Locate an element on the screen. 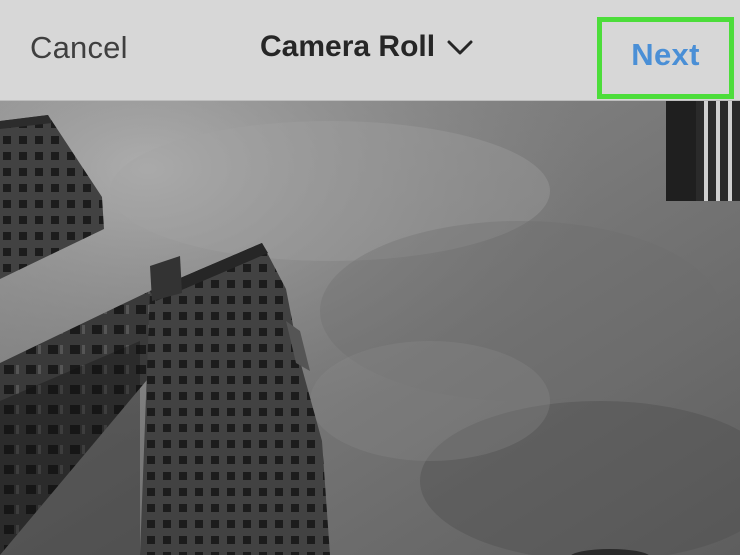 The width and height of the screenshot is (740, 555). album-selector: Camera Roll is located at coordinates (366, 47).